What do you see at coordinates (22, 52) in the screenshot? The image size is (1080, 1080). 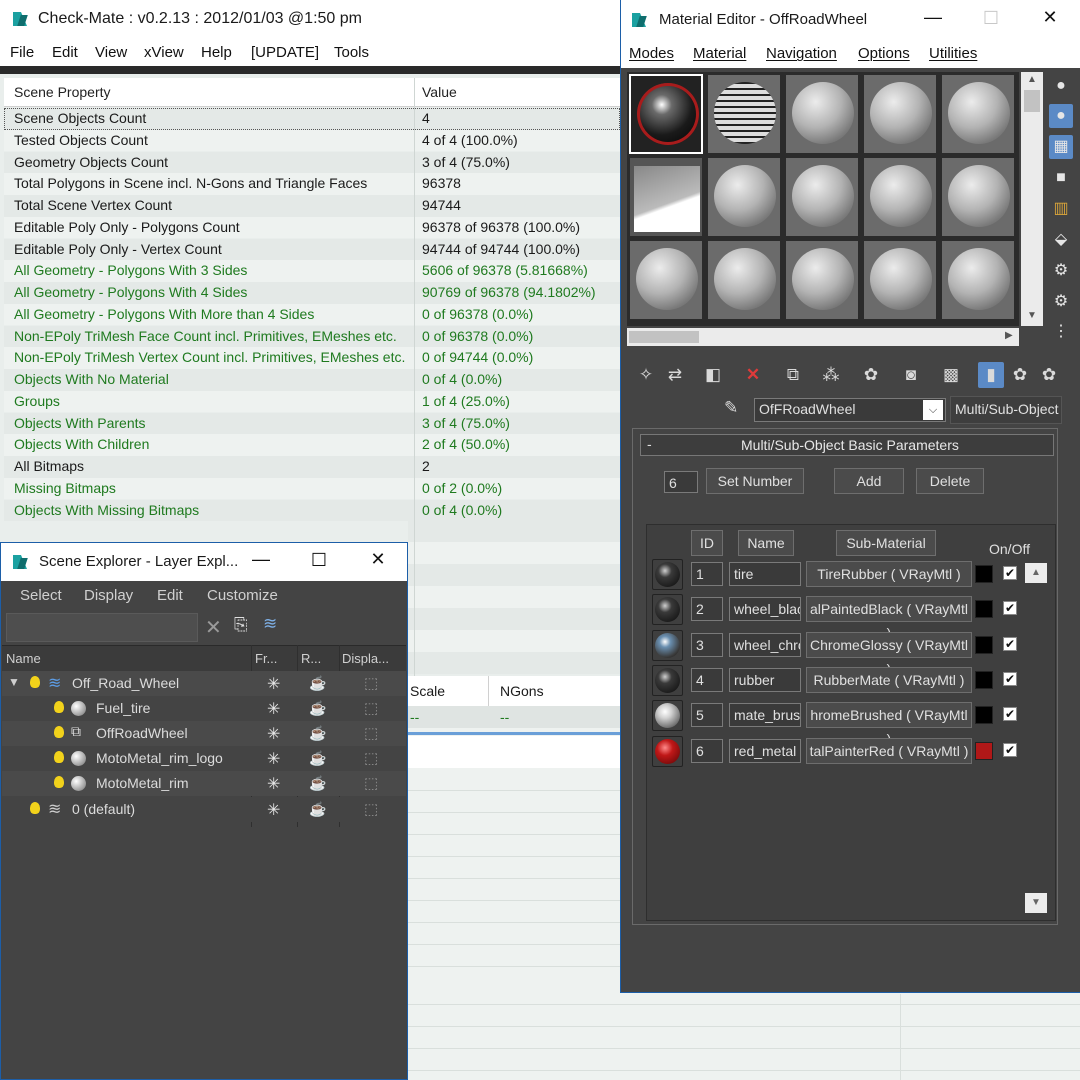 I see `menu-file: File` at bounding box center [22, 52].